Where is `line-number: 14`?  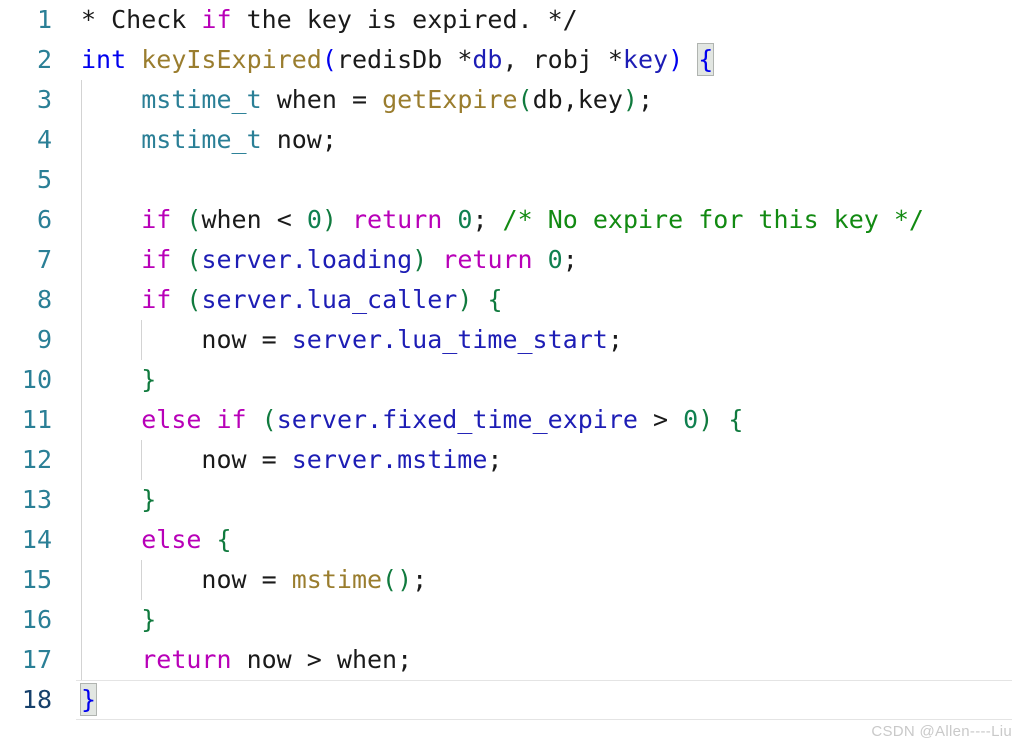 line-number: 14 is located at coordinates (36, 539).